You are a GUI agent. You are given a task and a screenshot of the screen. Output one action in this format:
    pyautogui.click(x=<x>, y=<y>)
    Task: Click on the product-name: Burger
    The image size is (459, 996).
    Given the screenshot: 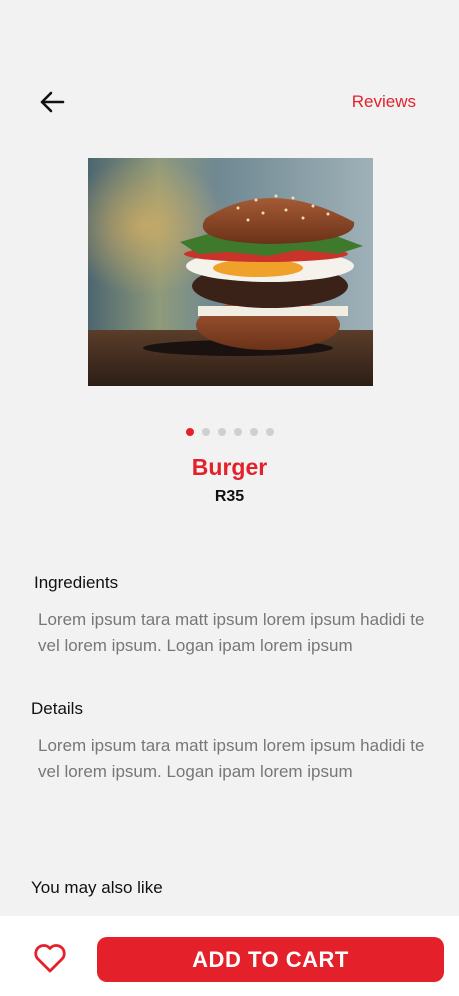 What is the action you would take?
    pyautogui.click(x=229, y=467)
    